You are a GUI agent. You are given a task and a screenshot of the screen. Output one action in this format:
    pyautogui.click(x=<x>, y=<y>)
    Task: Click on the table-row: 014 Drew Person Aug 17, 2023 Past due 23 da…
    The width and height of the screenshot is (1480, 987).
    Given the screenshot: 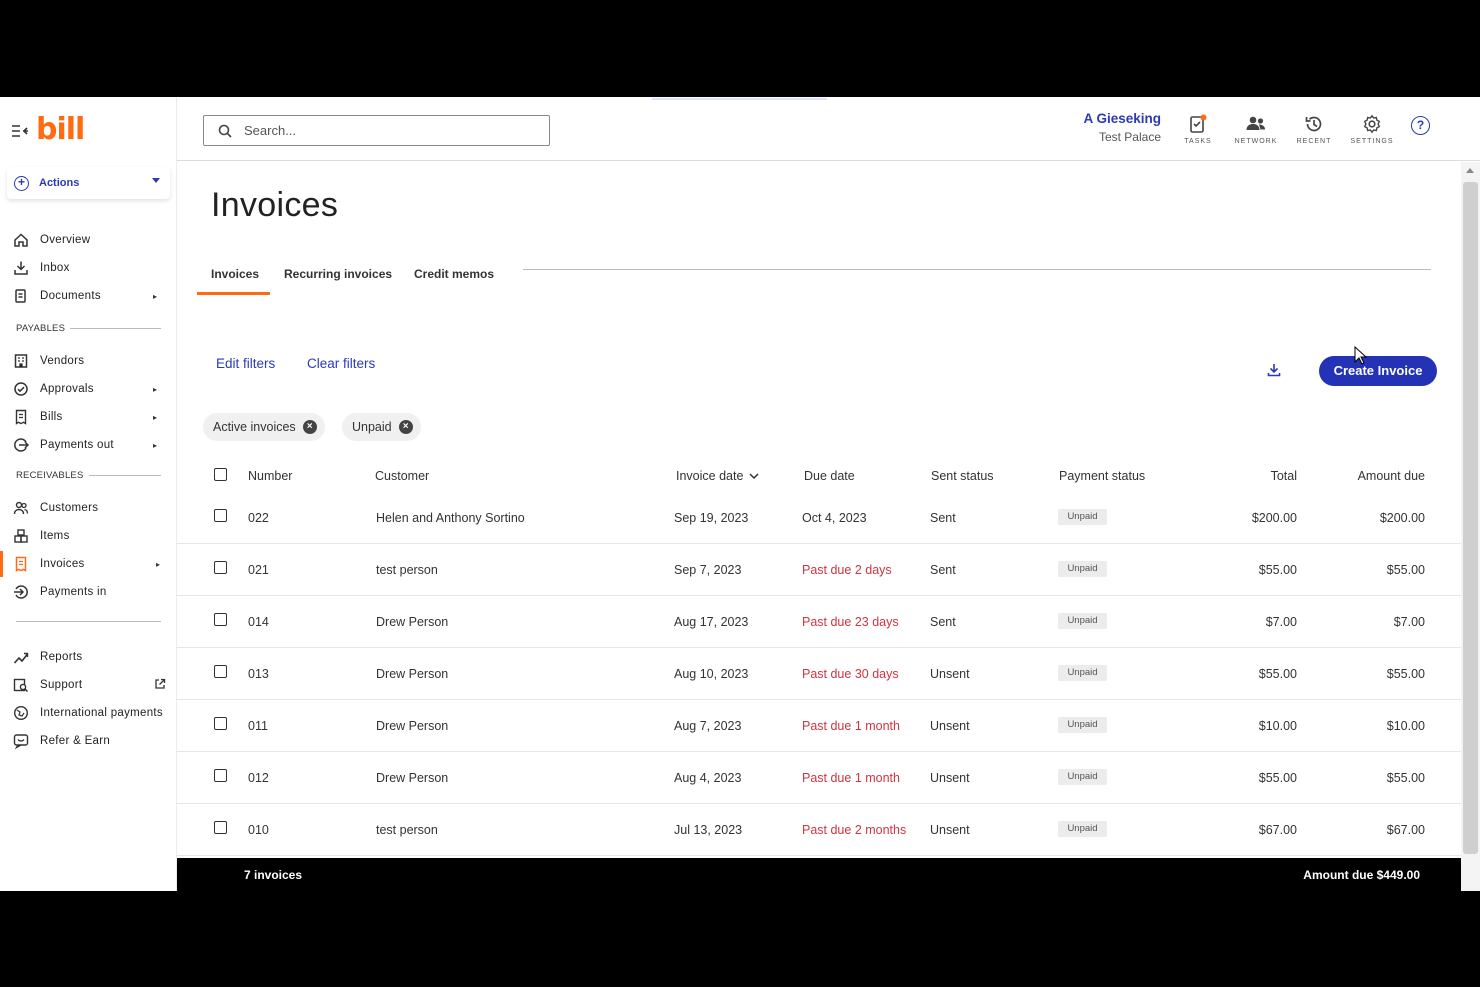 What is the action you would take?
    pyautogui.click(x=819, y=622)
    